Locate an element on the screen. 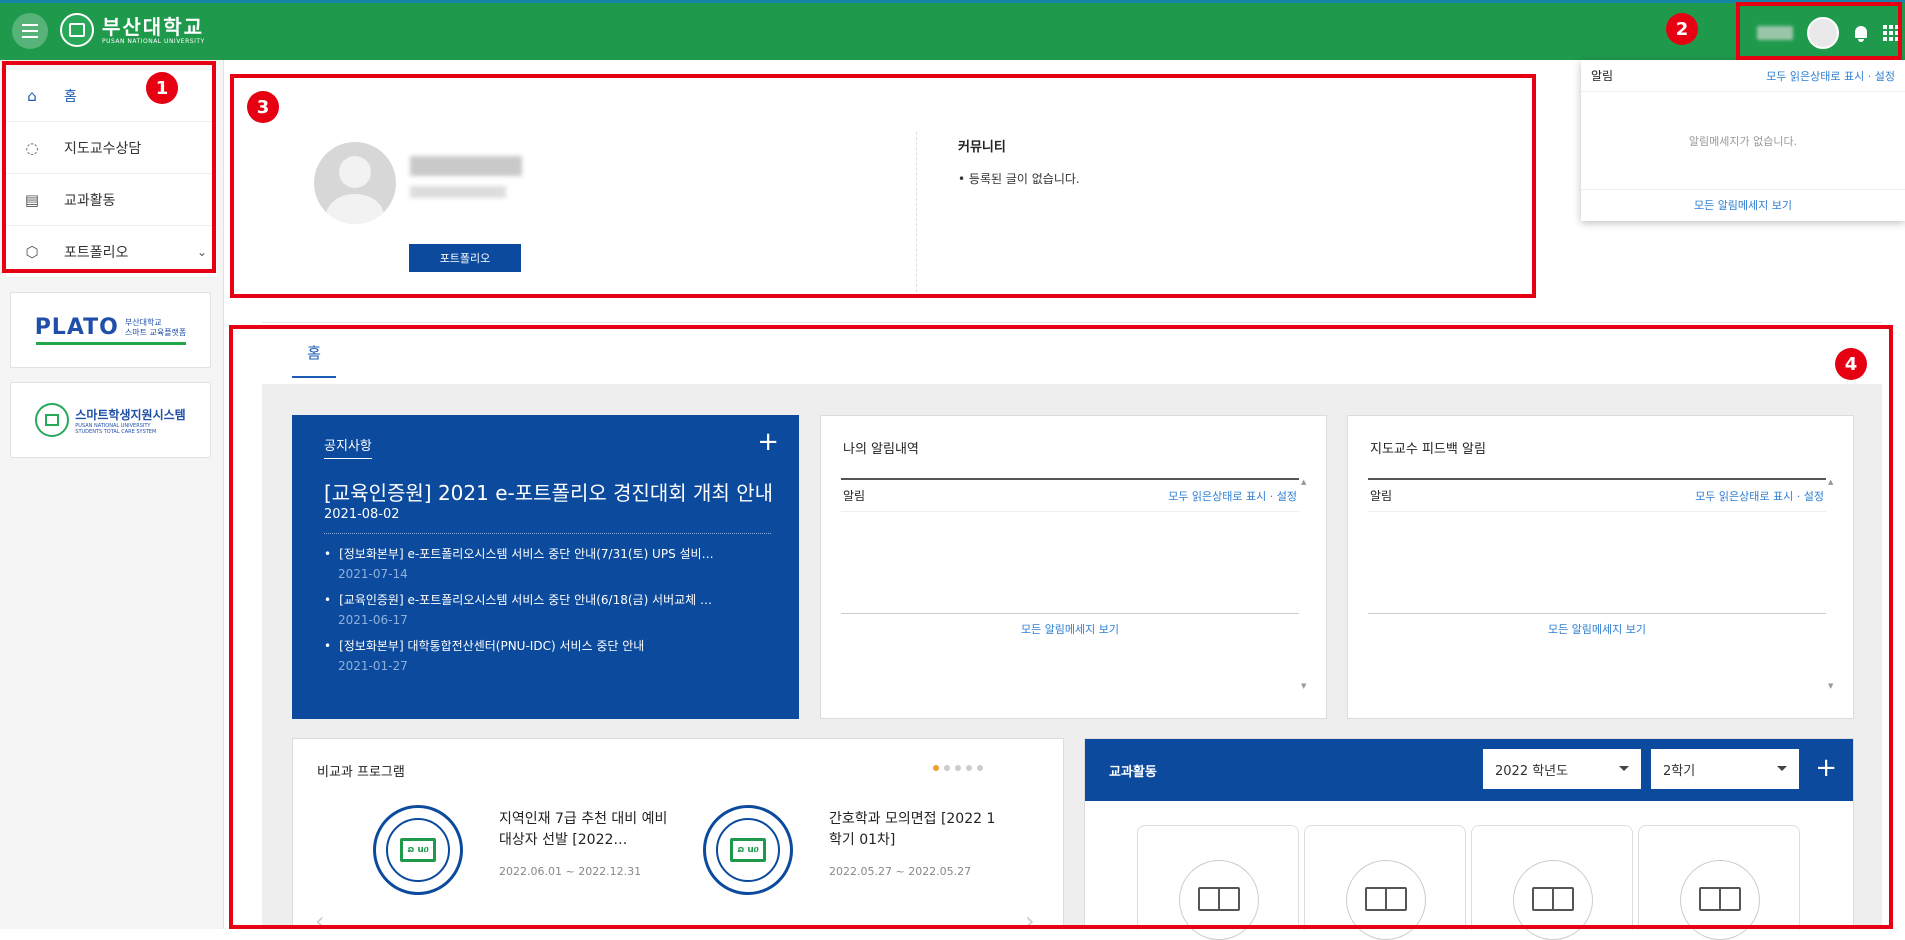 Image resolution: width=1905 pixels, height=940 pixels. community-title: 커뮤니티 is located at coordinates (982, 147).